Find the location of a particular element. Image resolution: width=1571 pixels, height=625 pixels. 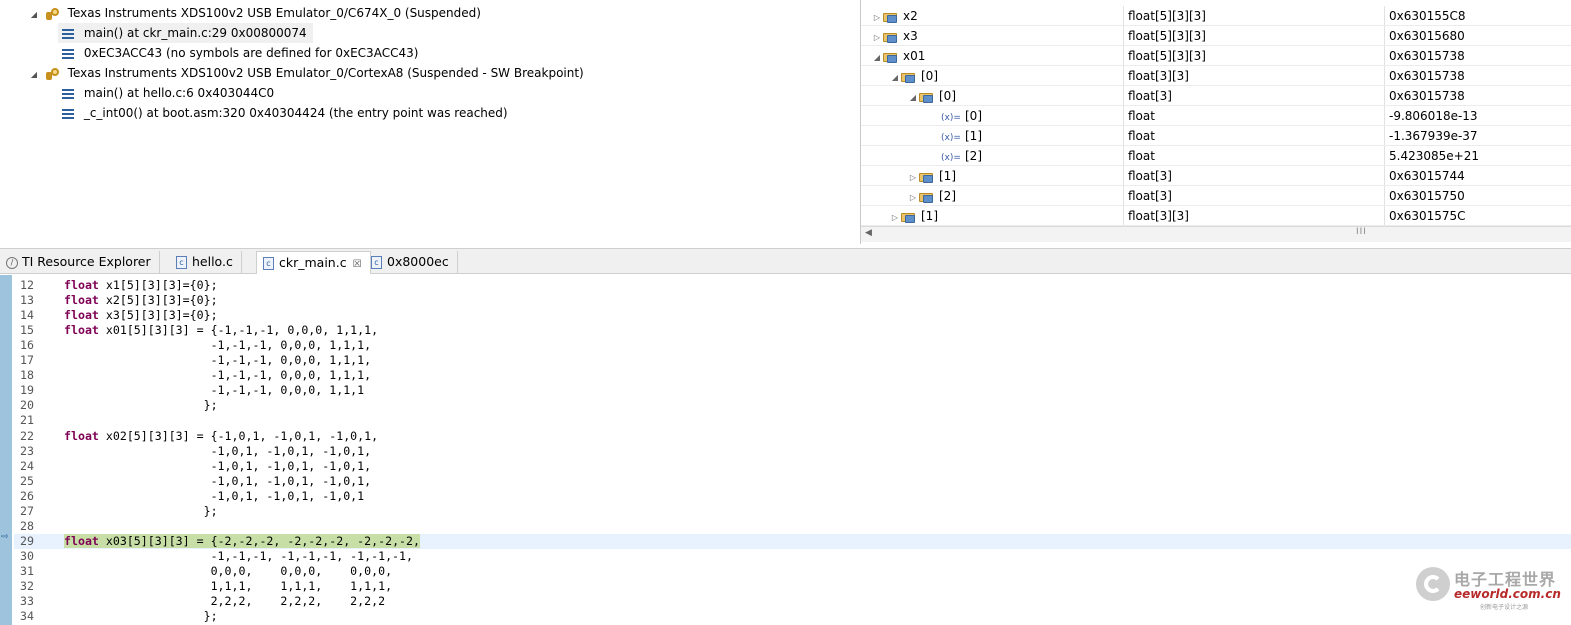

variable-value: -1.367939e-37 is located at coordinates (1477, 135).